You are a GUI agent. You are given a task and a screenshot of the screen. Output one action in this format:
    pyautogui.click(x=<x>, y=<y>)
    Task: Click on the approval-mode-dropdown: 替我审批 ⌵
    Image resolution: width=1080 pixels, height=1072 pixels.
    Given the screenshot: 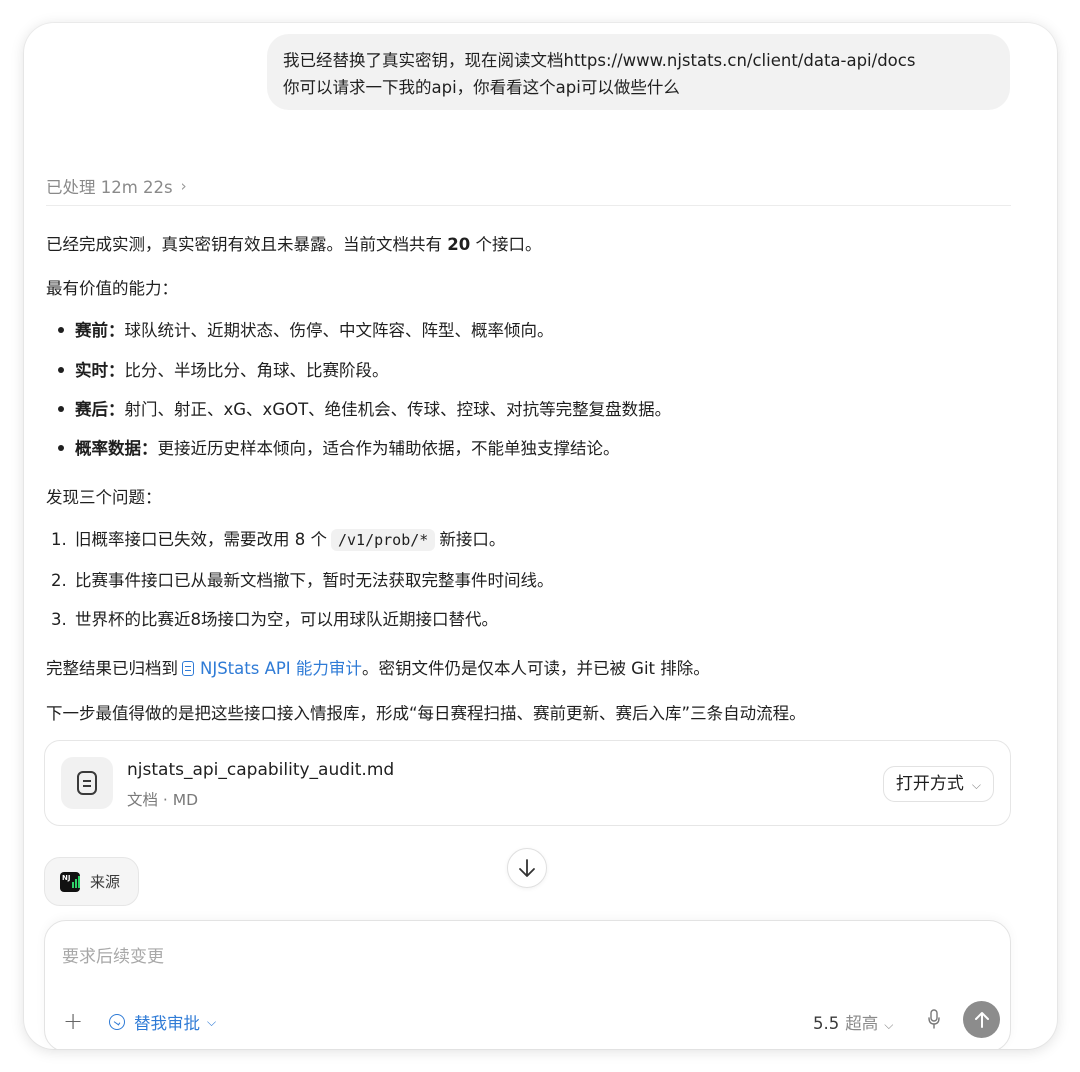 What is the action you would take?
    pyautogui.click(x=162, y=1022)
    